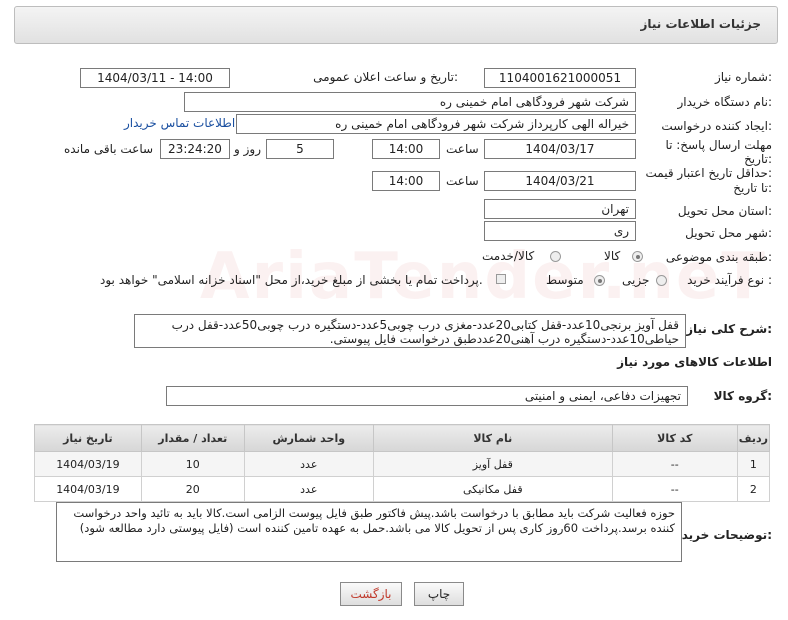 This screenshot has height=620, width=788. Describe the element at coordinates (753, 489) in the screenshot. I see `cell-row: 2` at that location.